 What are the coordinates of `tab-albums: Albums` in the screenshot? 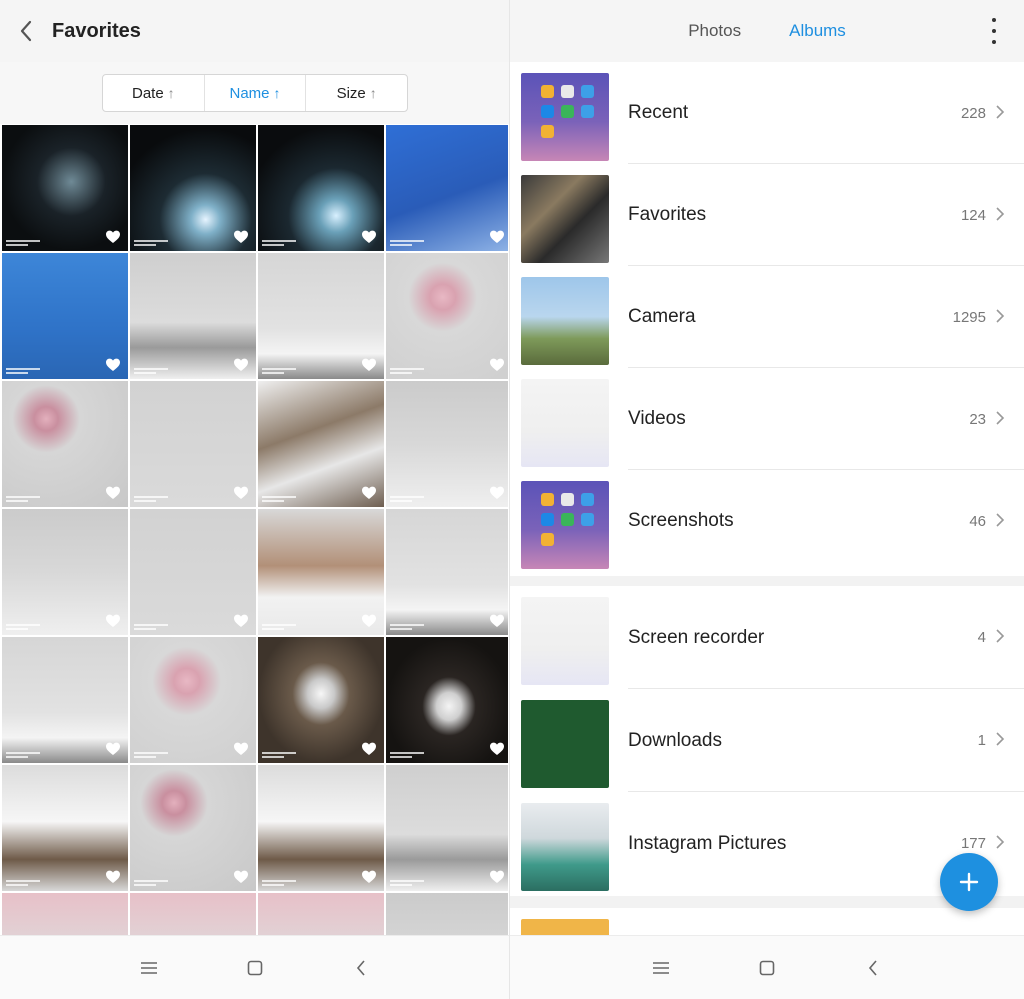 It's located at (817, 31).